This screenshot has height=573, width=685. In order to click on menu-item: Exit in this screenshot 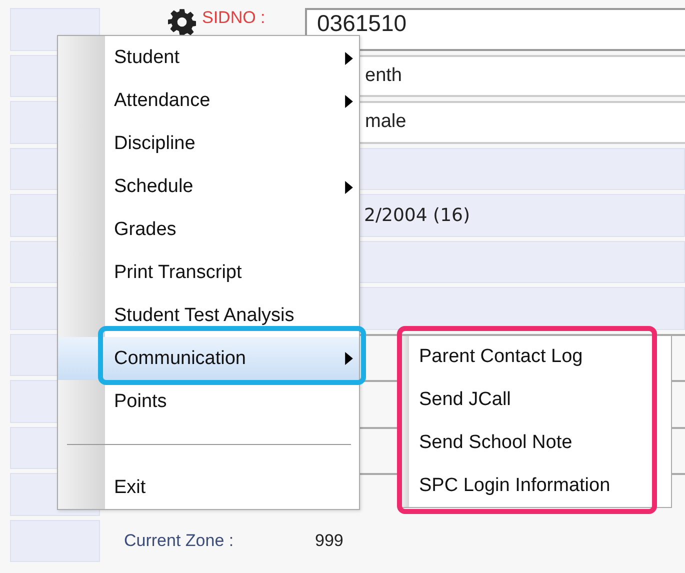, I will do `click(232, 487)`.